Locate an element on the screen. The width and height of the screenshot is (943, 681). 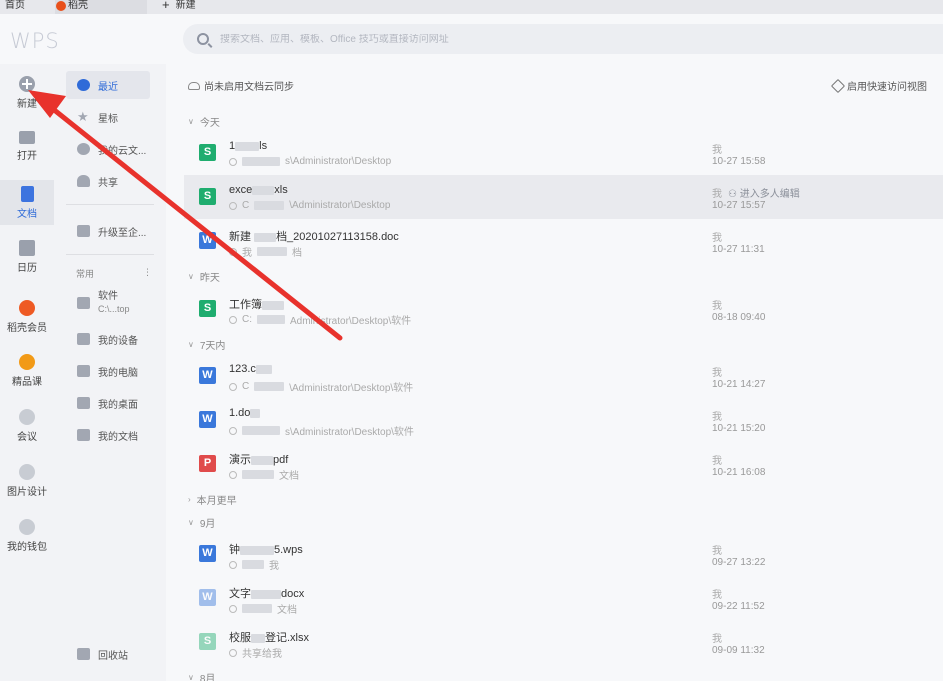
shield-icon is located at coordinates (233, 608).